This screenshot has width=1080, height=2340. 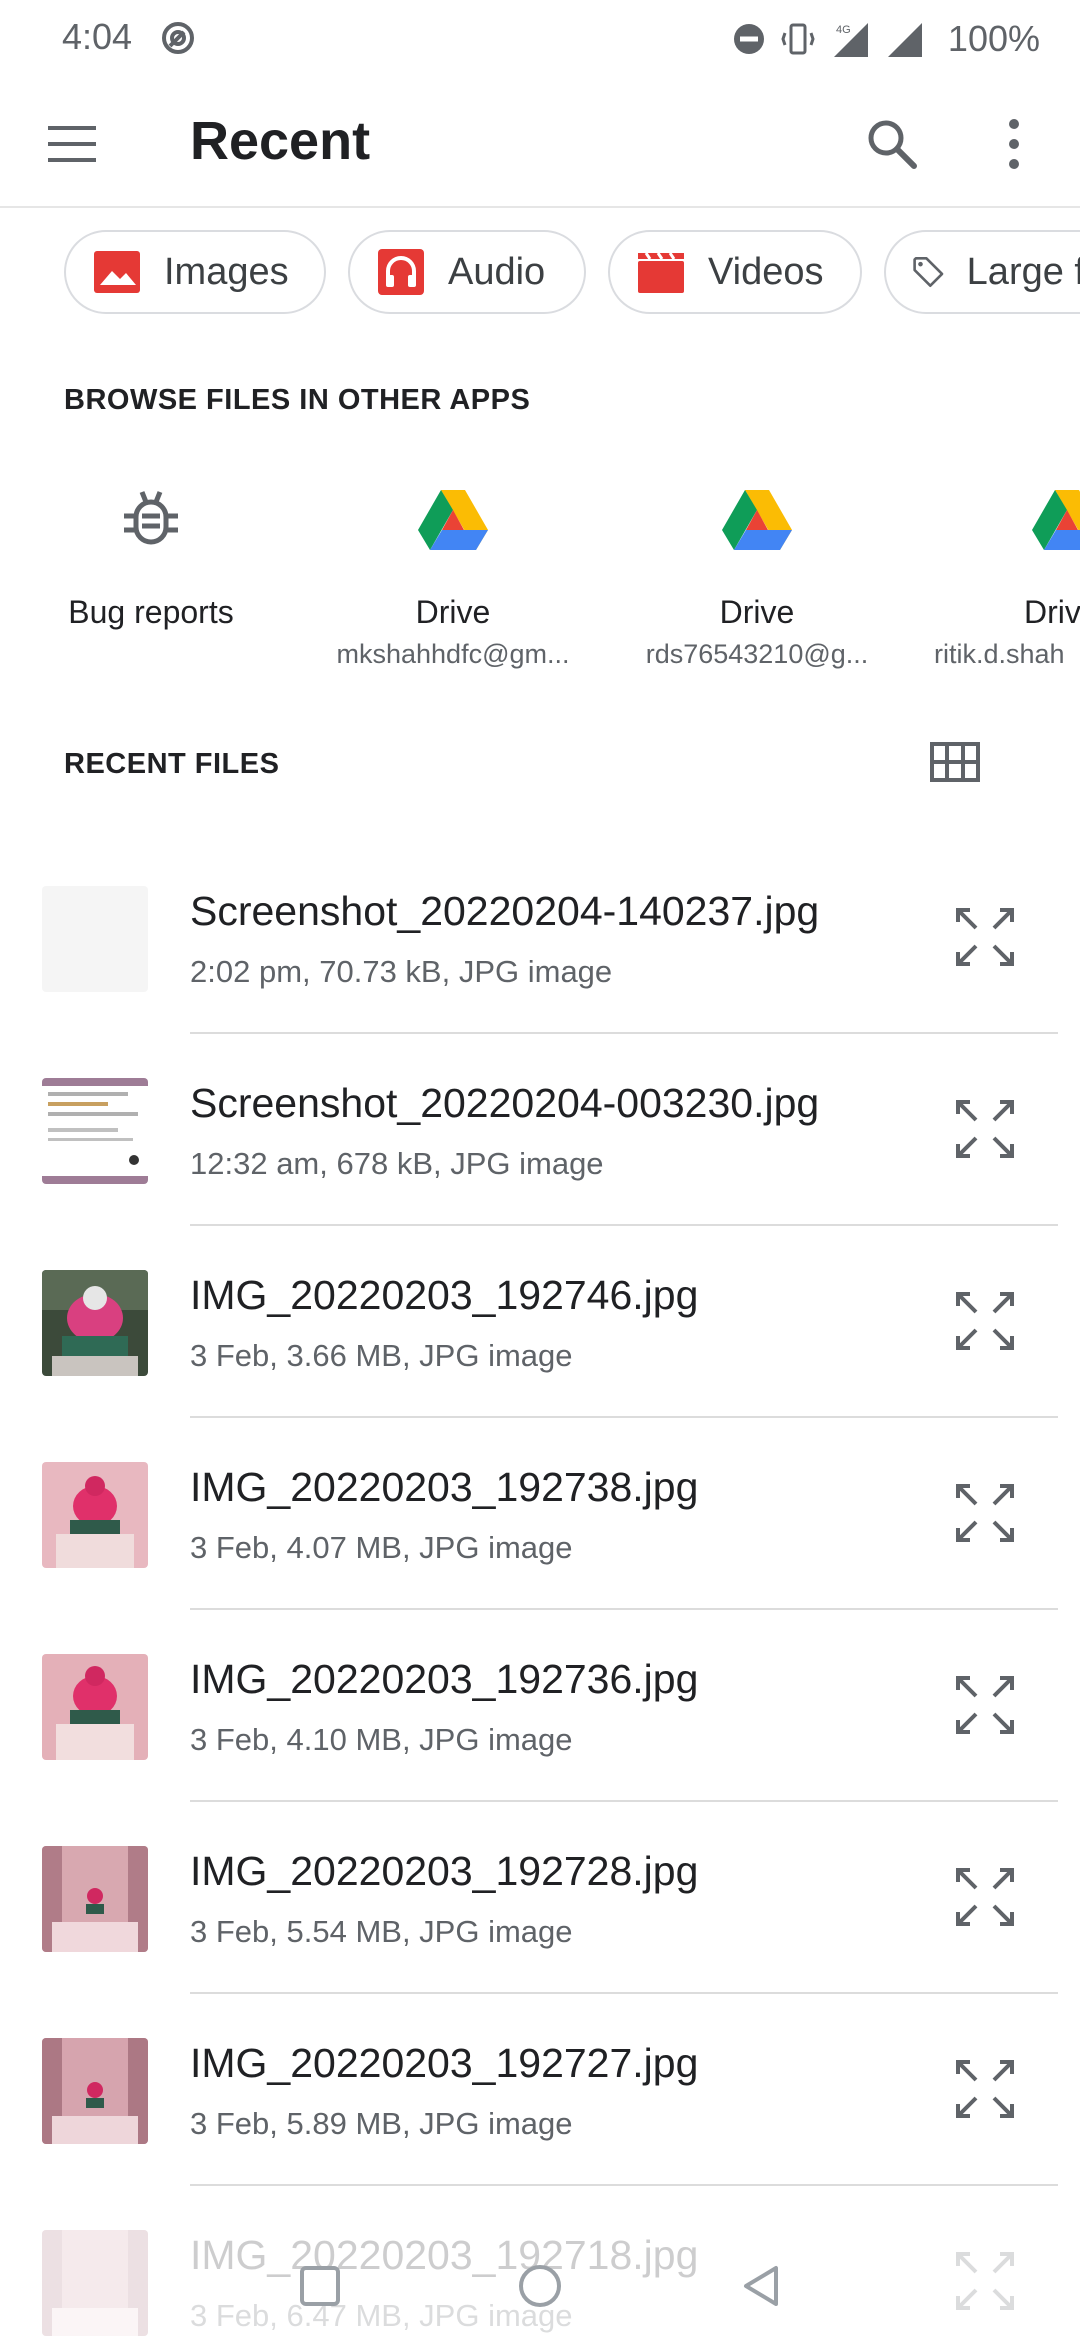 I want to click on do-not-disturb-icon, so click(x=748, y=39).